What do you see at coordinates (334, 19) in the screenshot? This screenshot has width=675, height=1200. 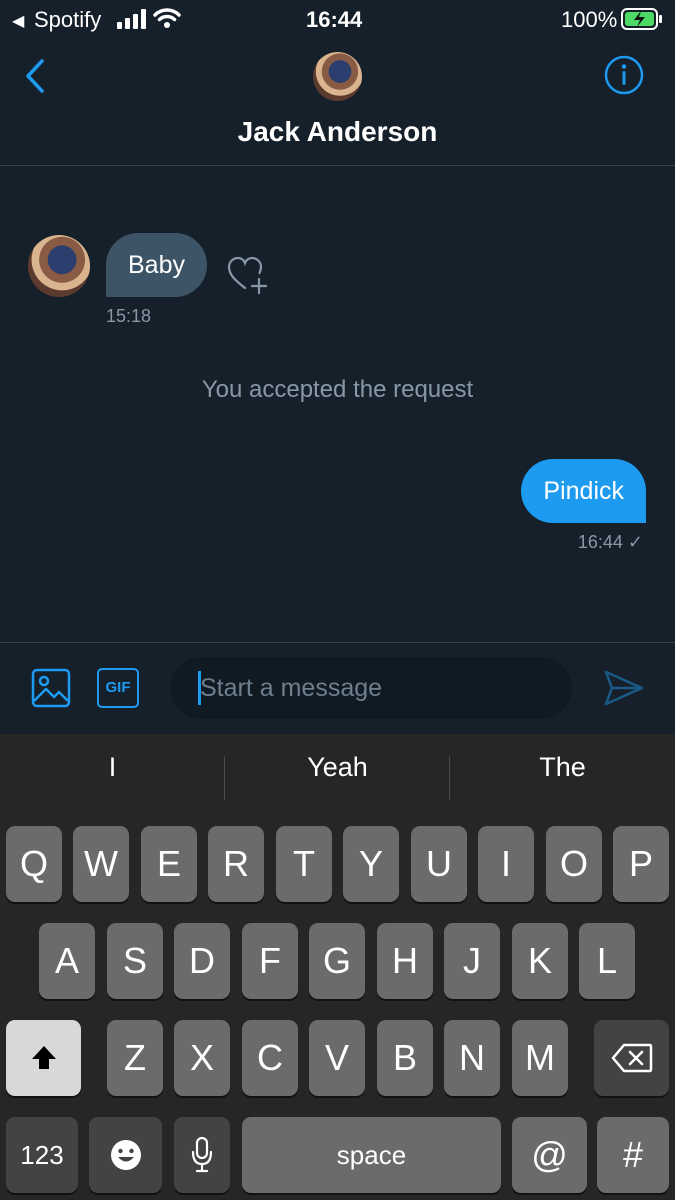 I see `clock: 16:44` at bounding box center [334, 19].